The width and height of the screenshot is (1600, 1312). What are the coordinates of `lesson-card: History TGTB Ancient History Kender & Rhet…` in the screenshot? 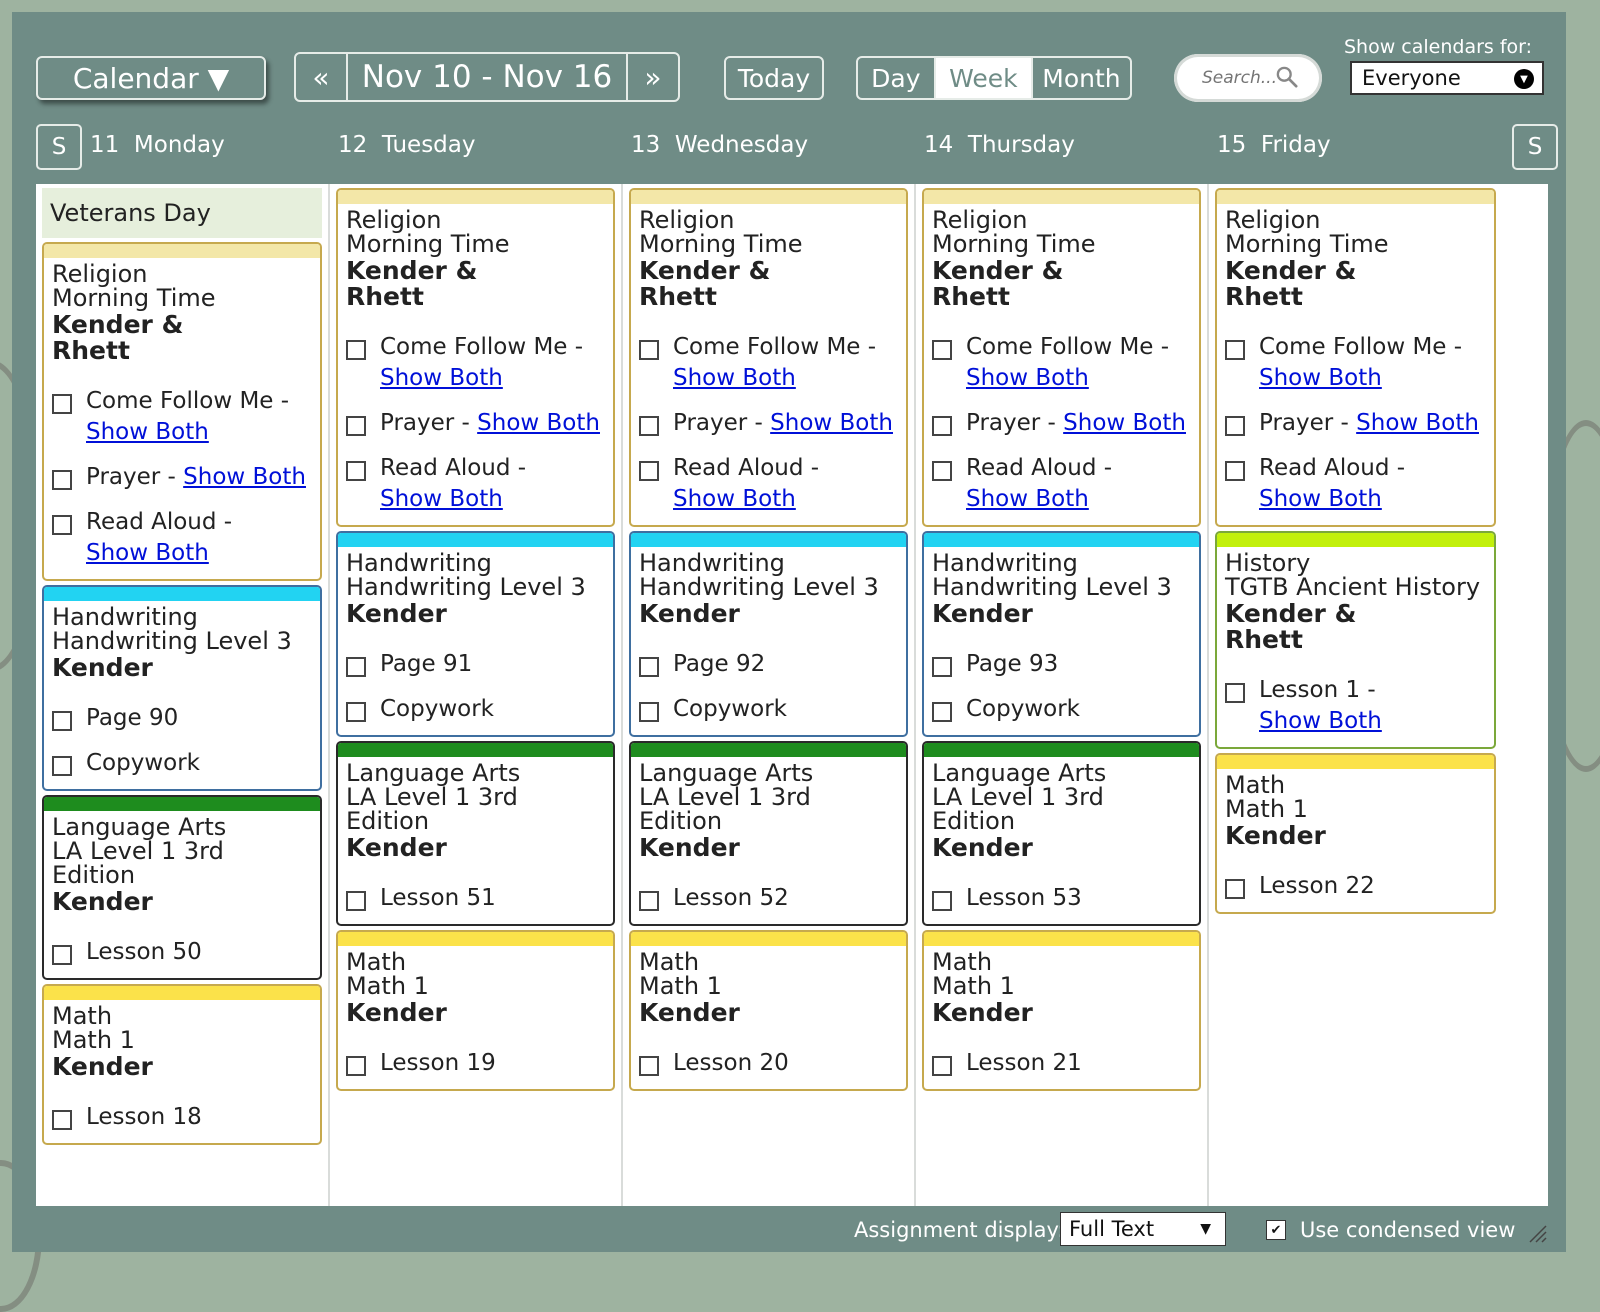 It's located at (1355, 640).